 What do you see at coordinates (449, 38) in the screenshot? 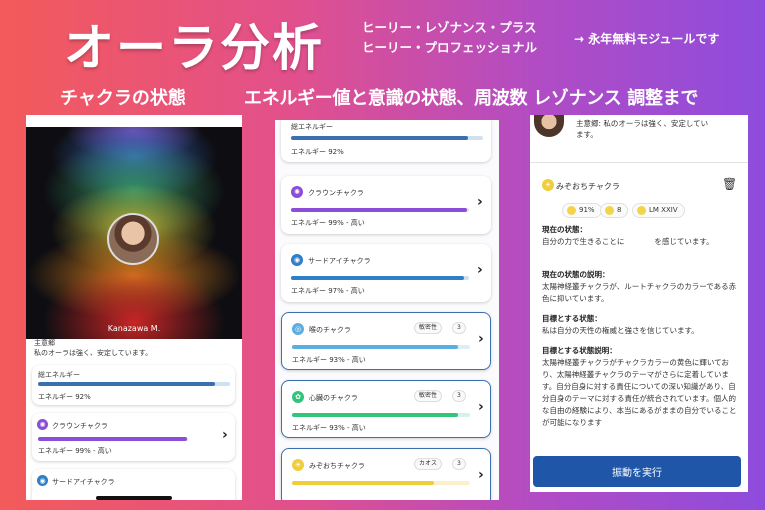
I see `product-list: ヒーリー・レゾナンス・プラス ヒーリー・プロフェッショナル` at bounding box center [449, 38].